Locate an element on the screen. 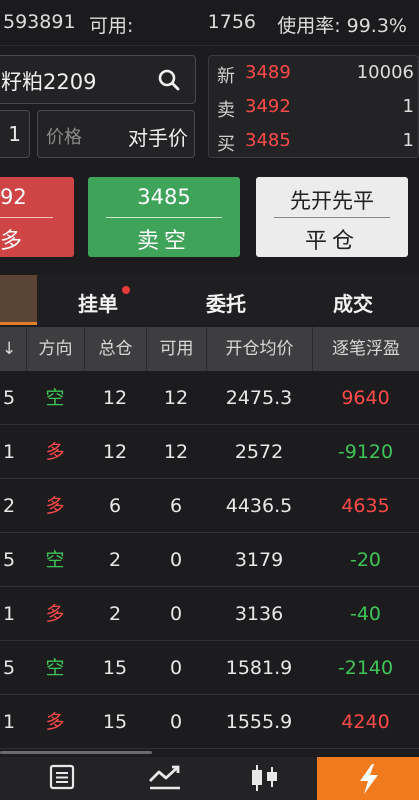 The image size is (419, 800). buy-long-button: 92 多 is located at coordinates (37, 217).